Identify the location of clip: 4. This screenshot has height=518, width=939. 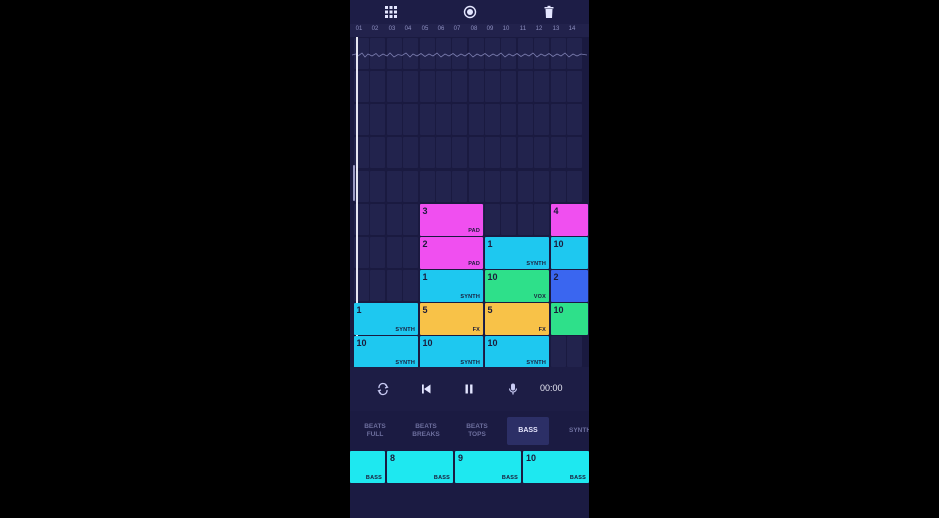
(569, 219).